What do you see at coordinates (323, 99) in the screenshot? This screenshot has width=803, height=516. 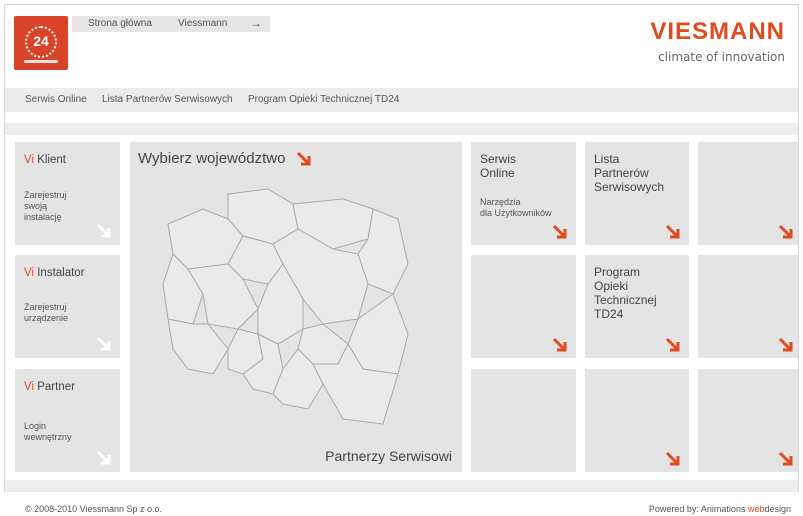 I see `menu-item-program-td24: Program Opieki Technicznej TD24` at bounding box center [323, 99].